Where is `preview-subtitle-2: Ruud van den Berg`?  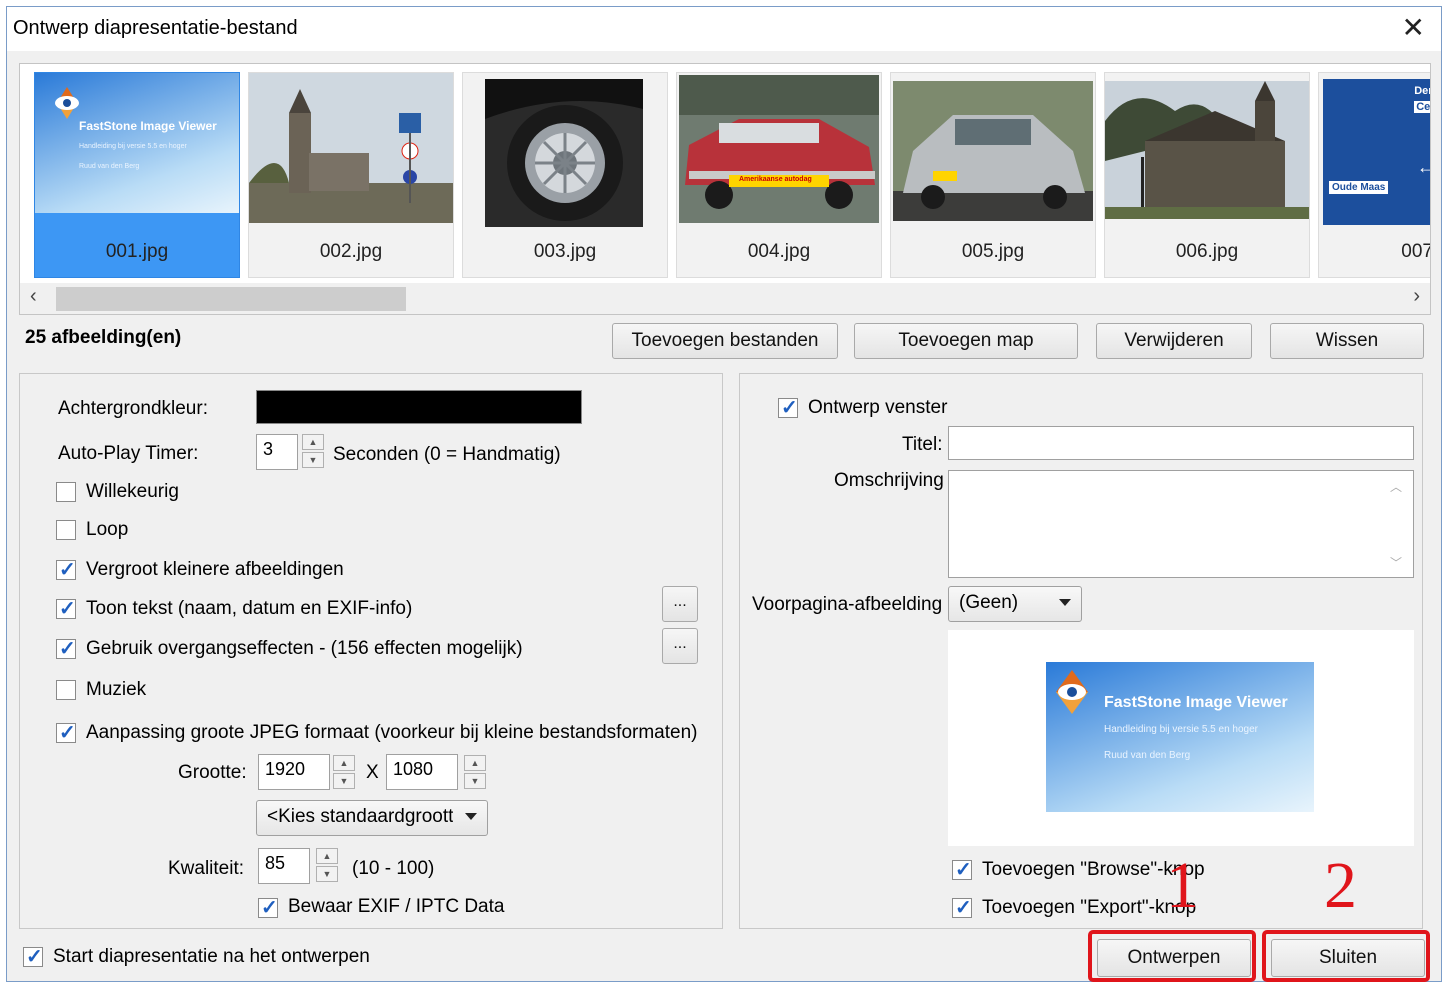
preview-subtitle-2: Ruud van den Berg is located at coordinates (1147, 755).